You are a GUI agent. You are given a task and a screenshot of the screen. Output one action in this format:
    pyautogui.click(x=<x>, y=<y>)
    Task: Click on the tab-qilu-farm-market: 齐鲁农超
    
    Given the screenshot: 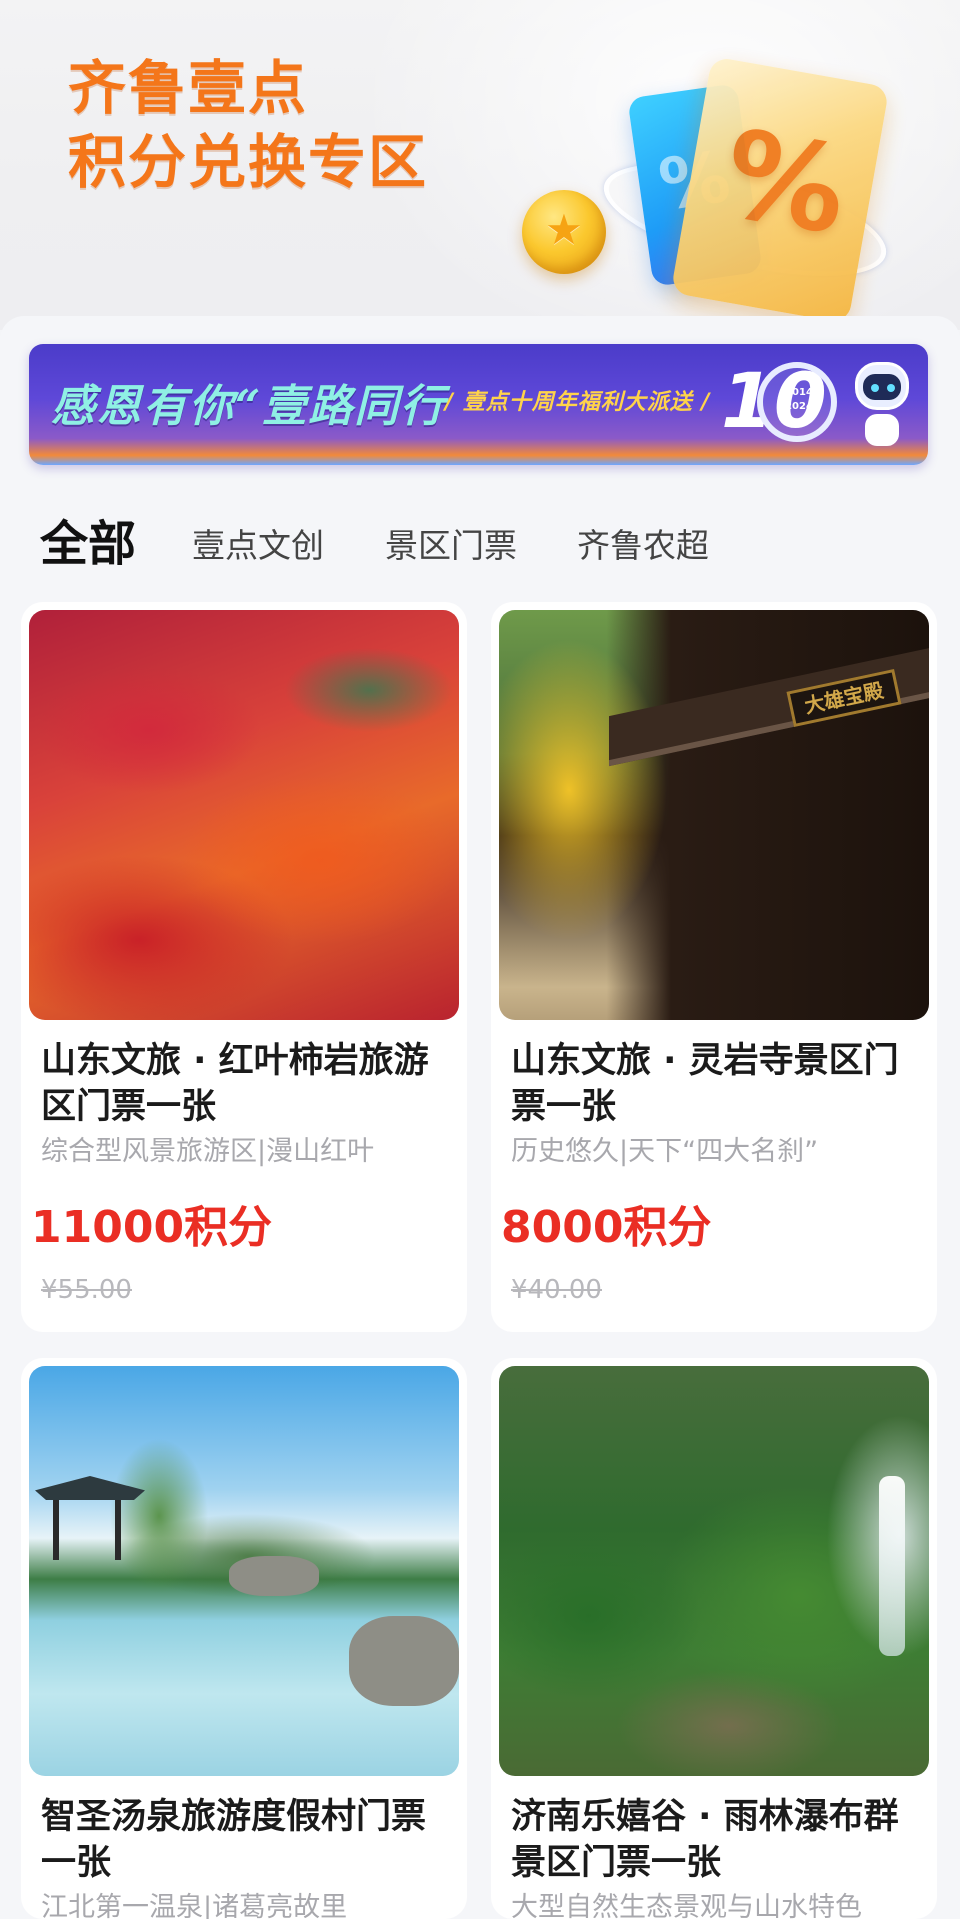 What is the action you would take?
    pyautogui.click(x=643, y=546)
    